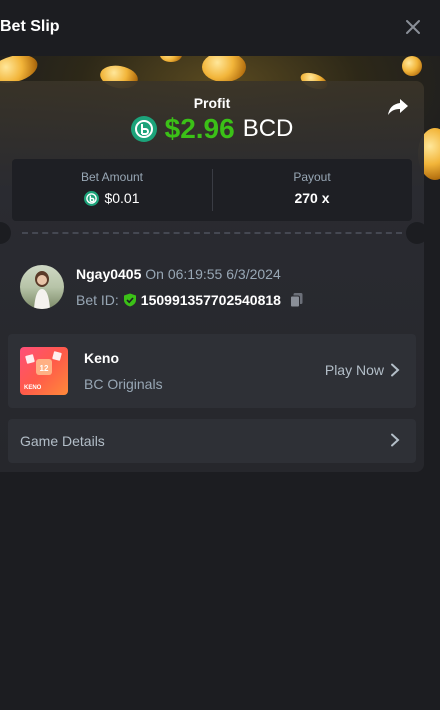  I want to click on profit-amount: $2.96 BCD, so click(212, 129).